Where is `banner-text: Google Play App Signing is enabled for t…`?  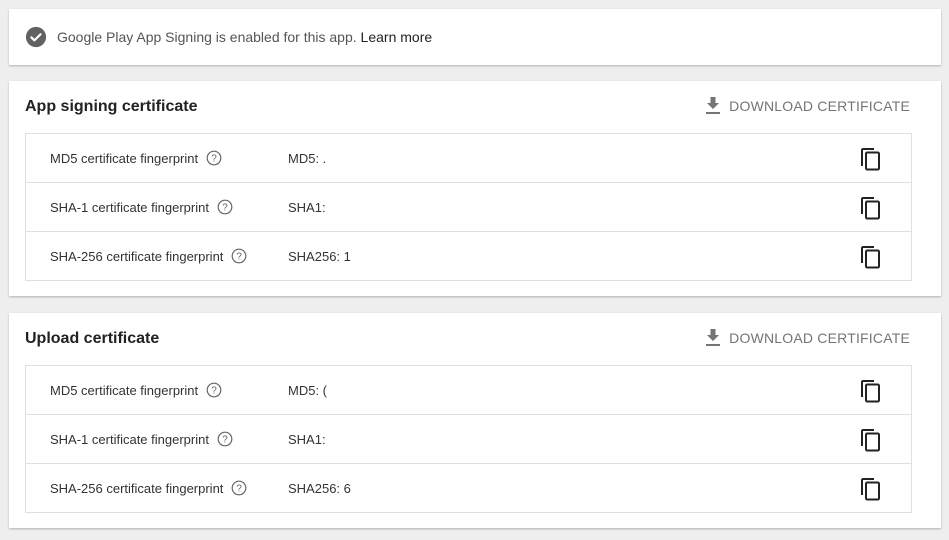 banner-text: Google Play App Signing is enabled for t… is located at coordinates (207, 37).